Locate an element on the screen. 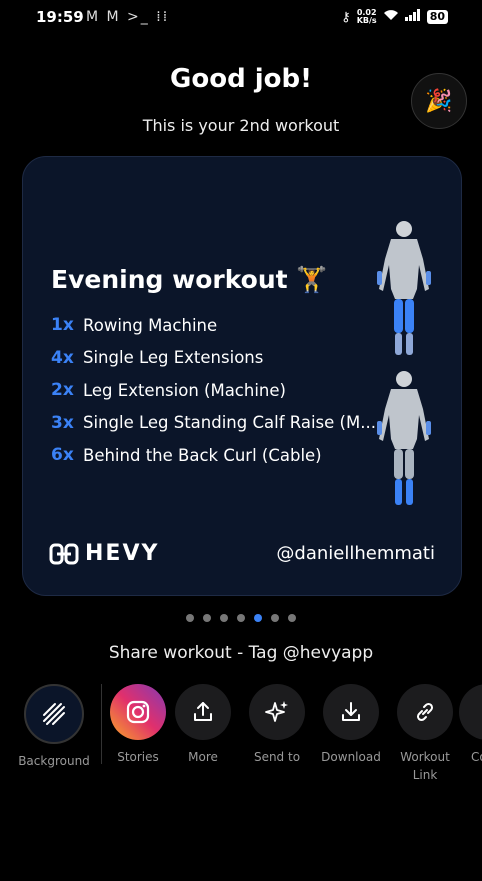 This screenshot has height=881, width=482. exercise-name: Leg Extension (Machine) is located at coordinates (184, 390).